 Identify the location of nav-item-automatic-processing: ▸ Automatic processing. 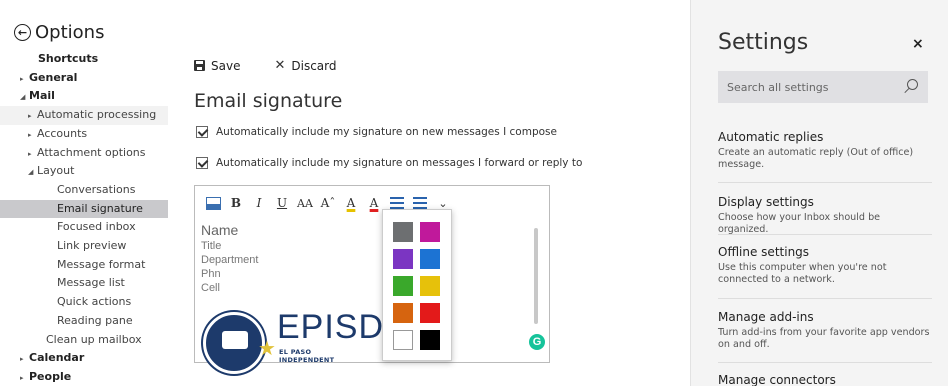
(84, 115).